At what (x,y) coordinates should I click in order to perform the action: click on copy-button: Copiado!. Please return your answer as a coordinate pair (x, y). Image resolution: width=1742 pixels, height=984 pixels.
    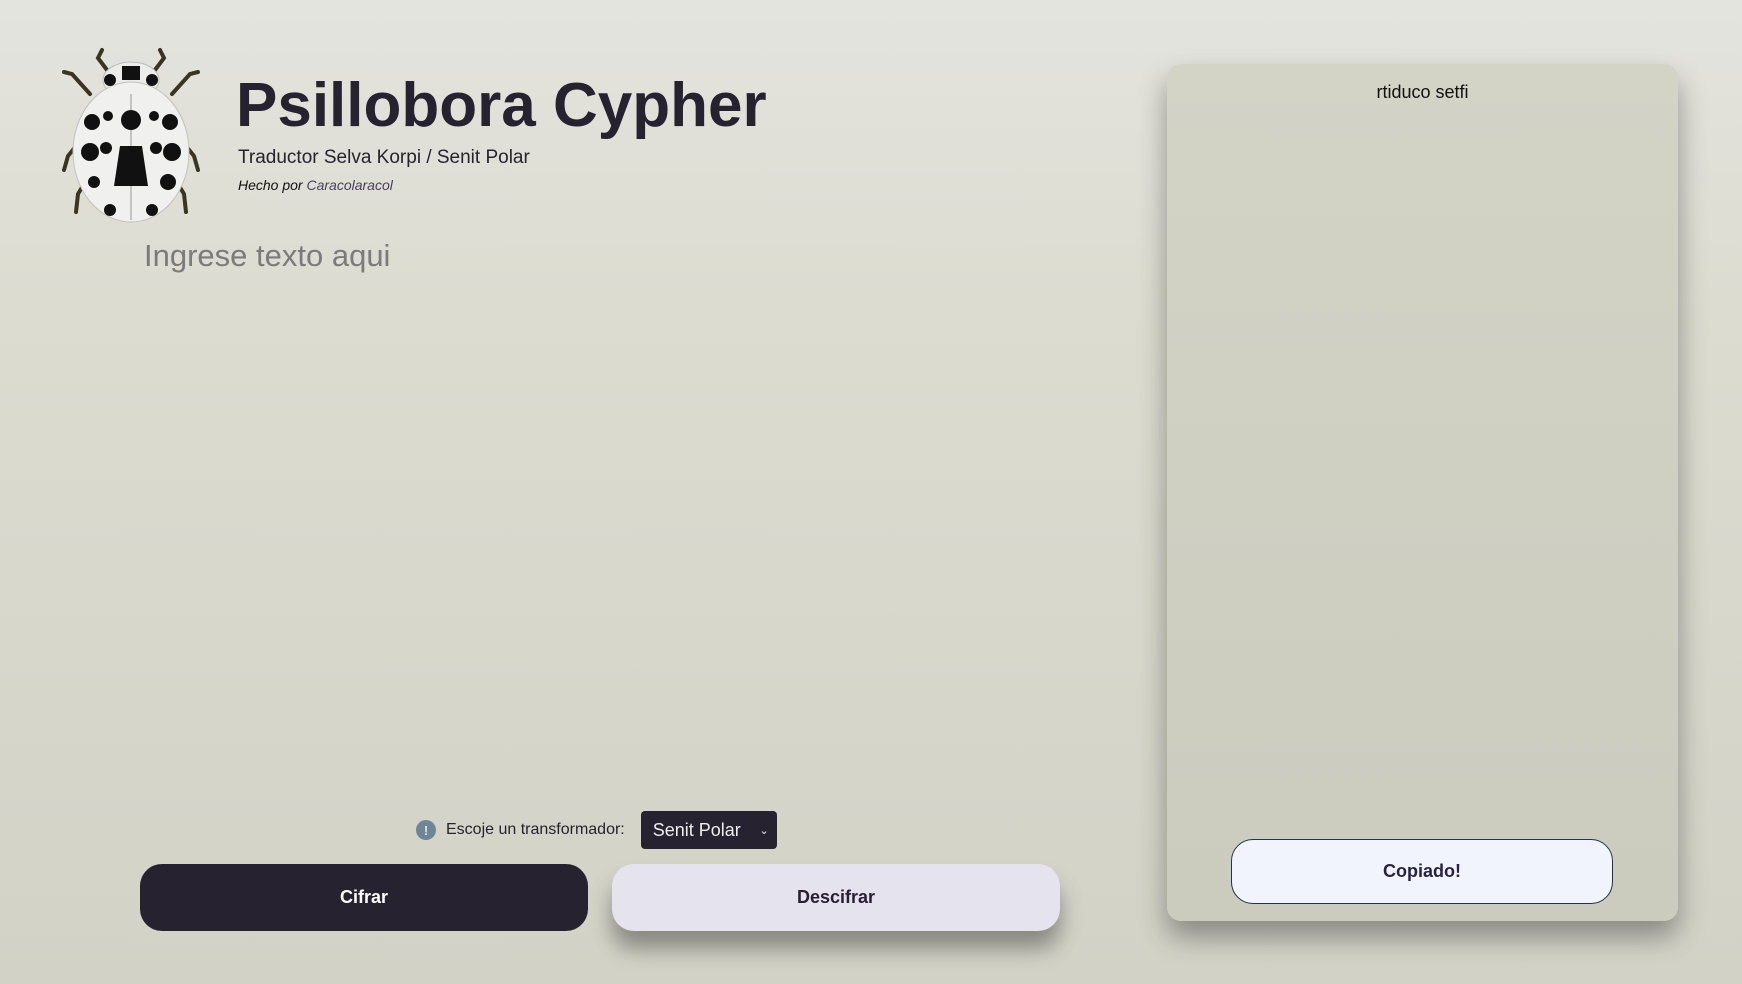
    Looking at the image, I should click on (1422, 871).